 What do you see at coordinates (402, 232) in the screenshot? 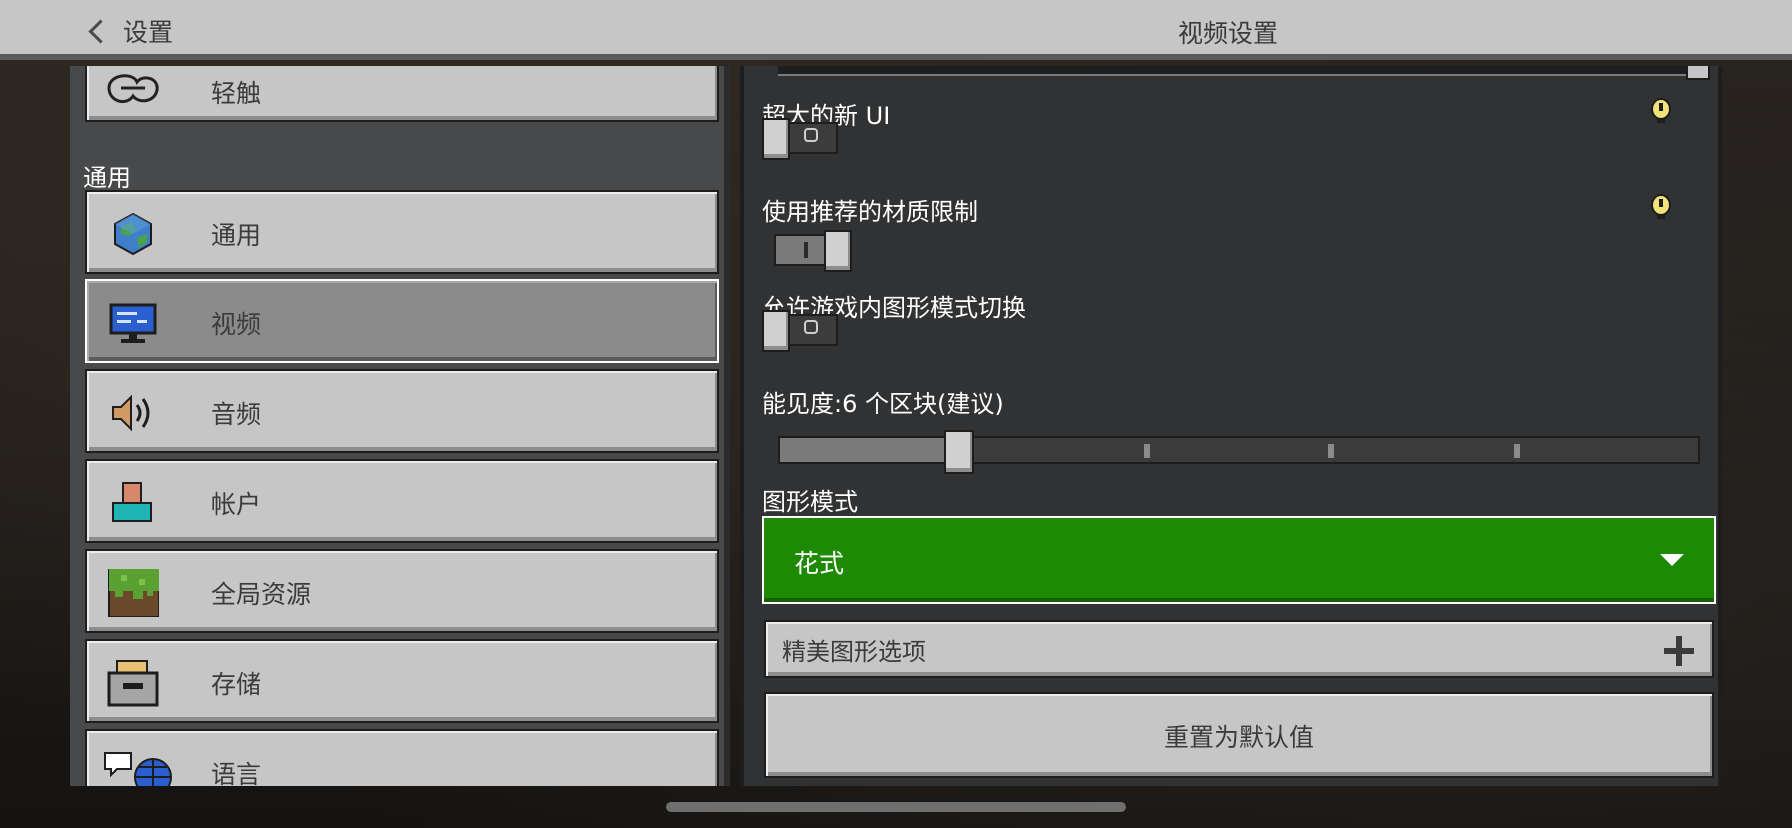
I see `sidebar-item-general: 通用` at bounding box center [402, 232].